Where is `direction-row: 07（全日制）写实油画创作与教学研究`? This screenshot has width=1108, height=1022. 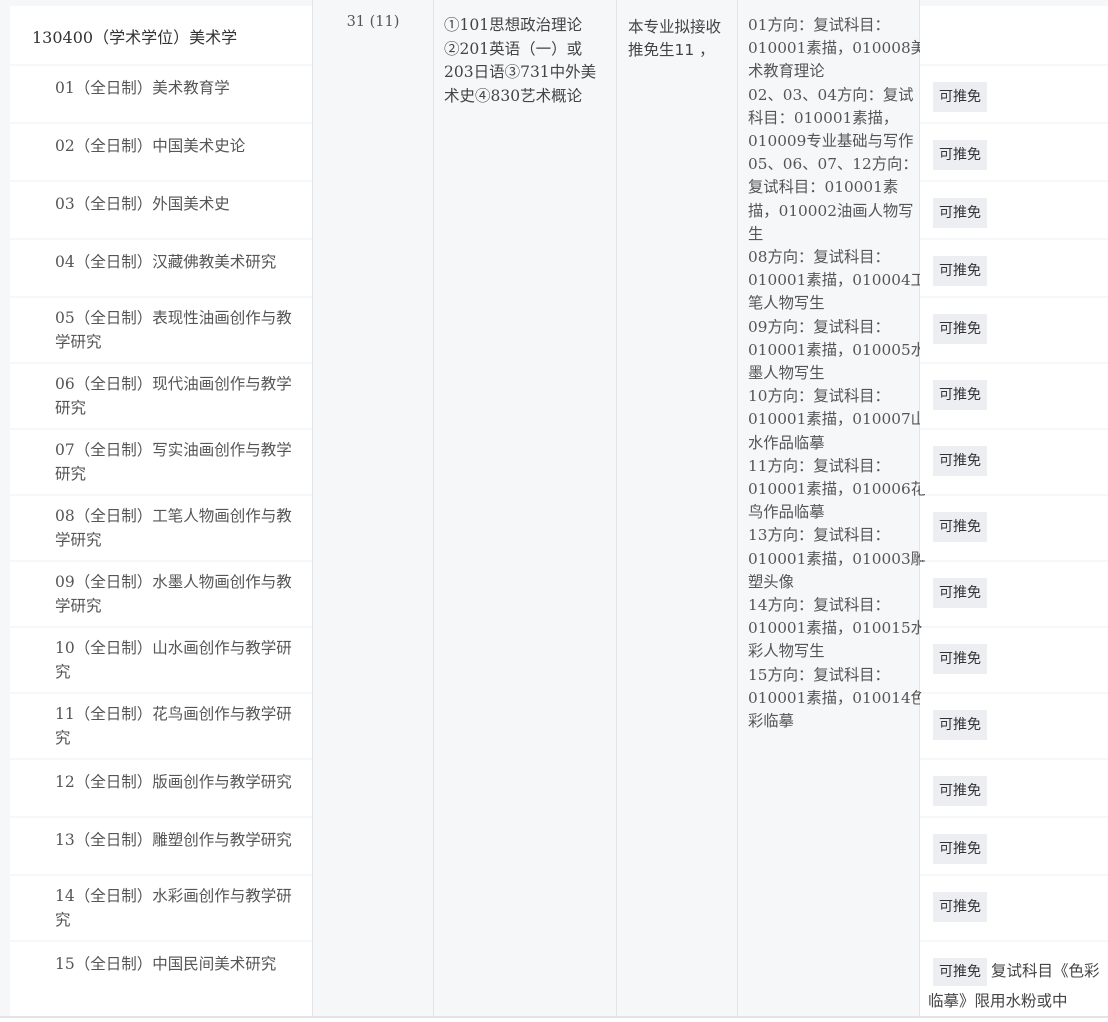
direction-row: 07（全日制）写实油画创作与教学研究 is located at coordinates (161, 462).